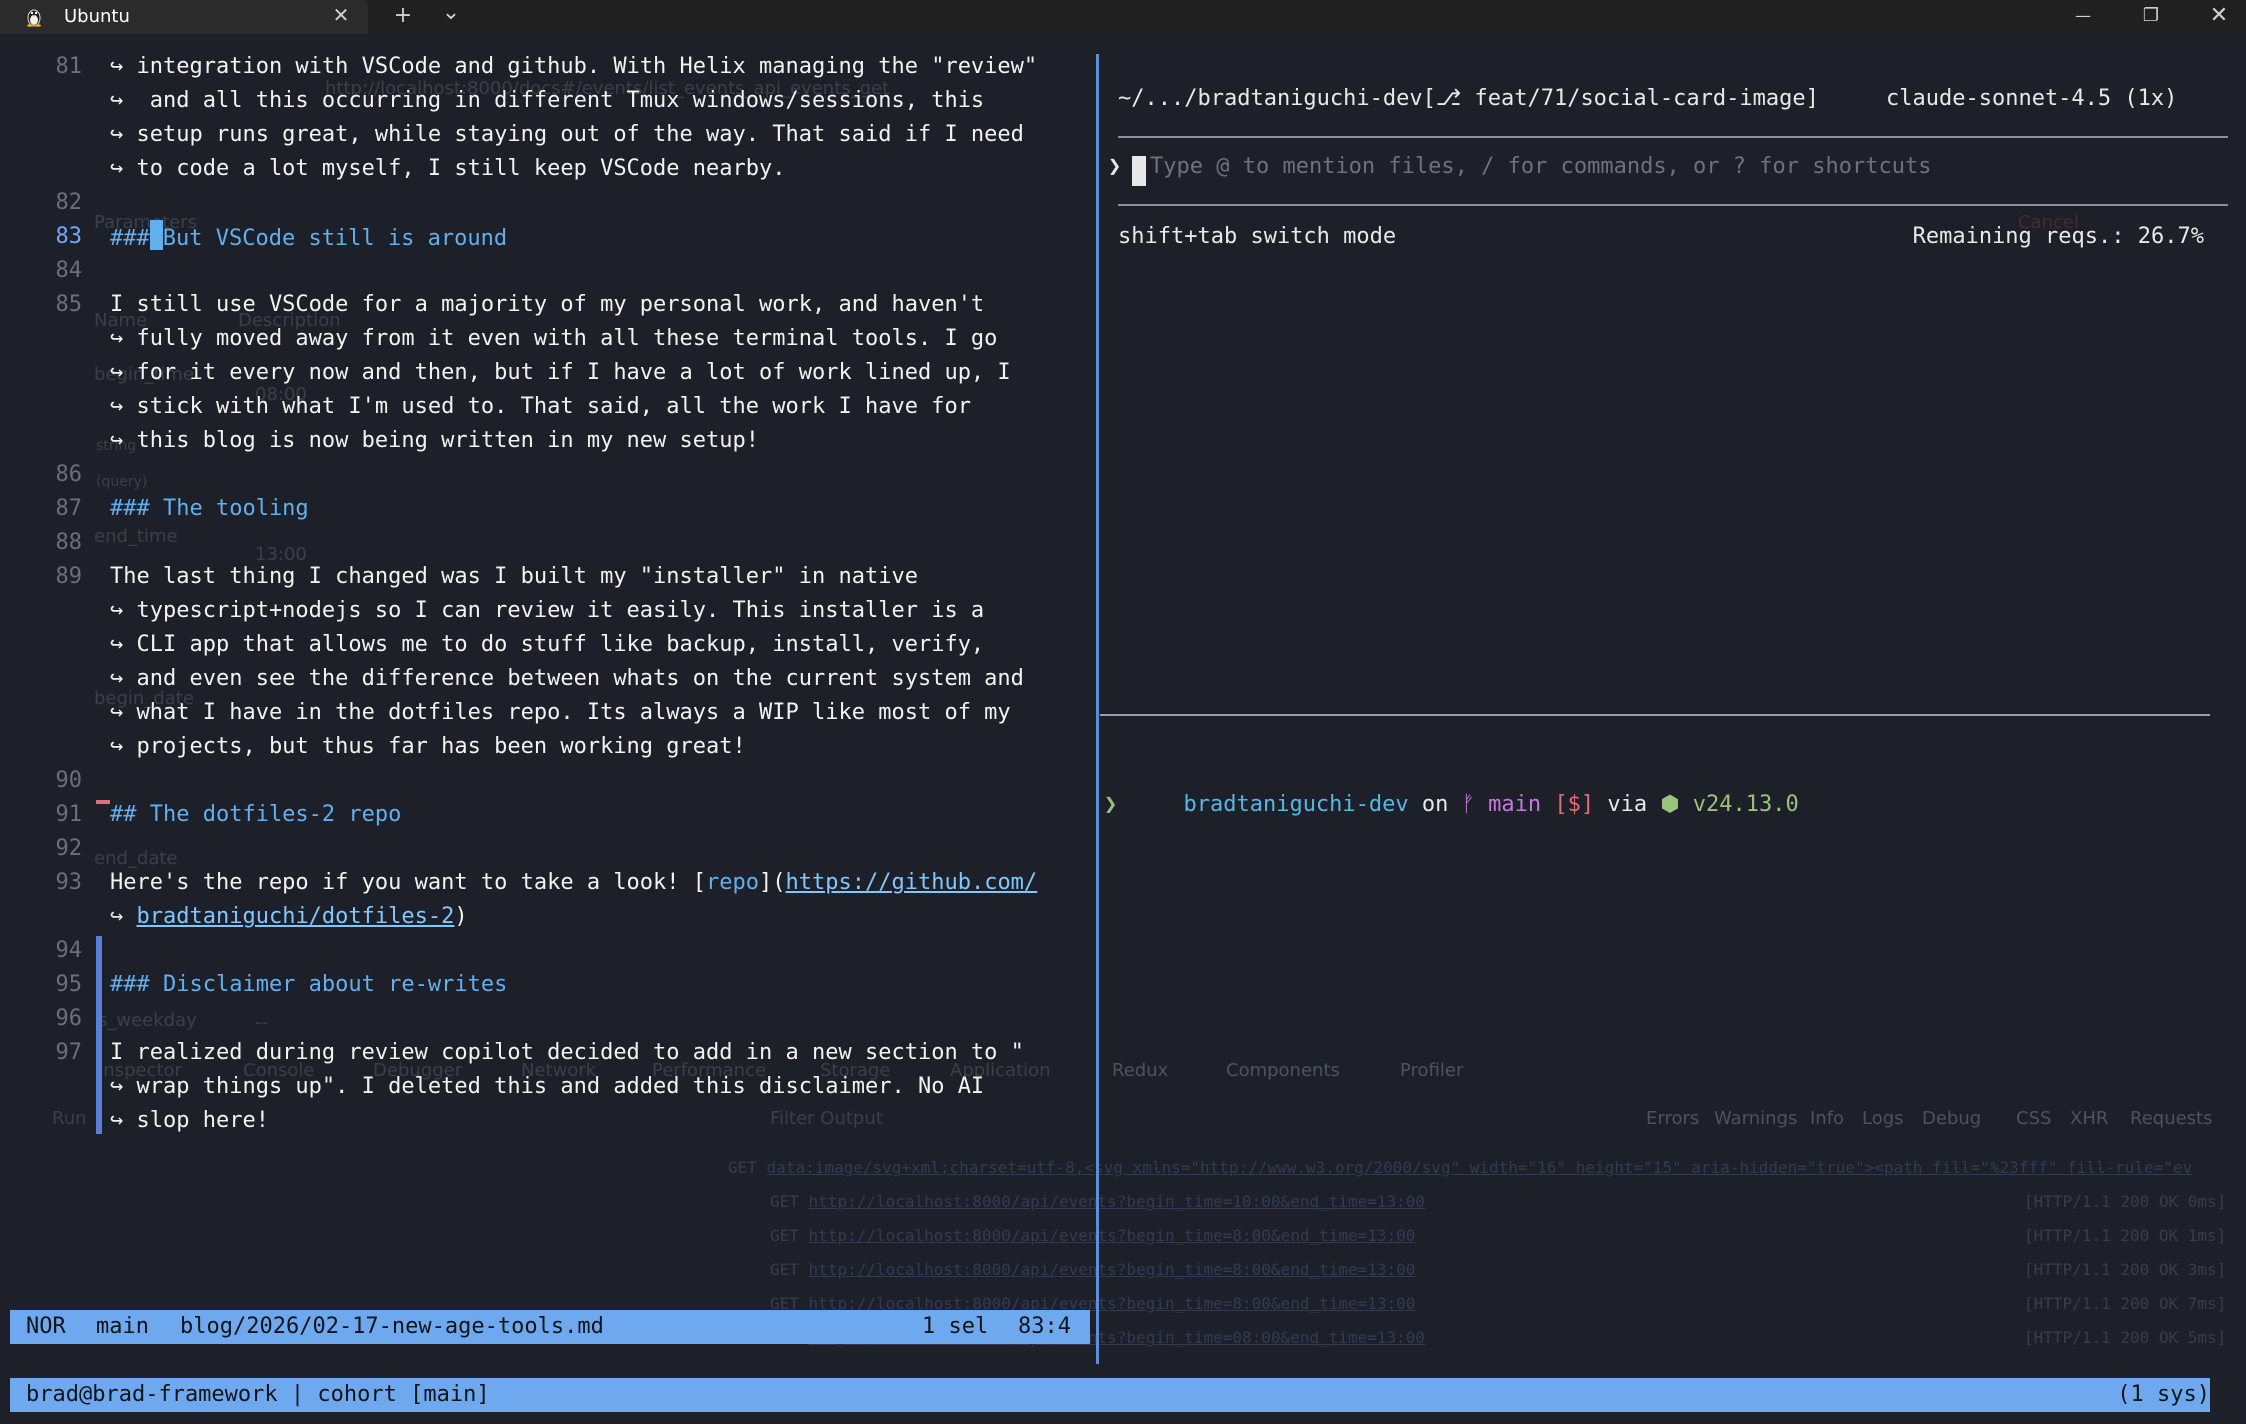 The width and height of the screenshot is (2246, 1424). I want to click on editor-line: 82, so click(548, 203).